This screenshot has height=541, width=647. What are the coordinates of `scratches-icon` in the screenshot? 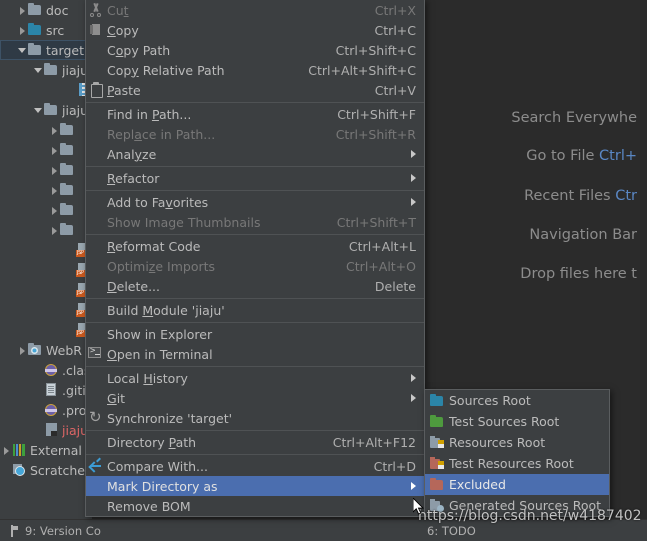 It's located at (19, 470).